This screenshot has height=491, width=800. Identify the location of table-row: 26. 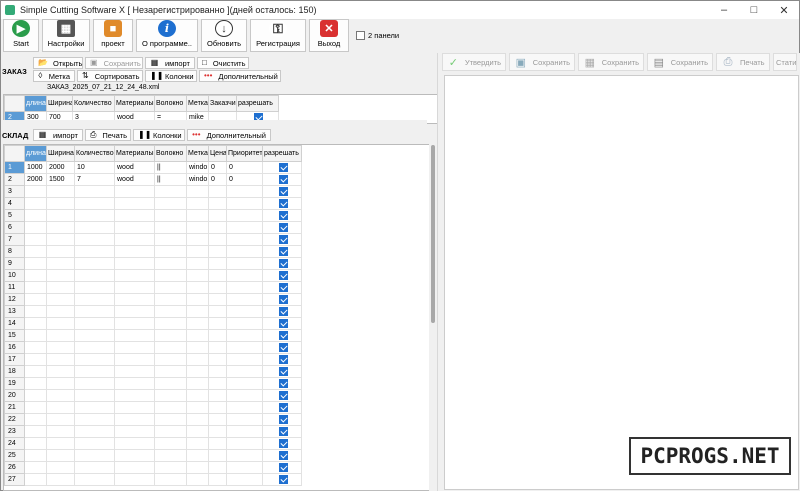
(153, 467).